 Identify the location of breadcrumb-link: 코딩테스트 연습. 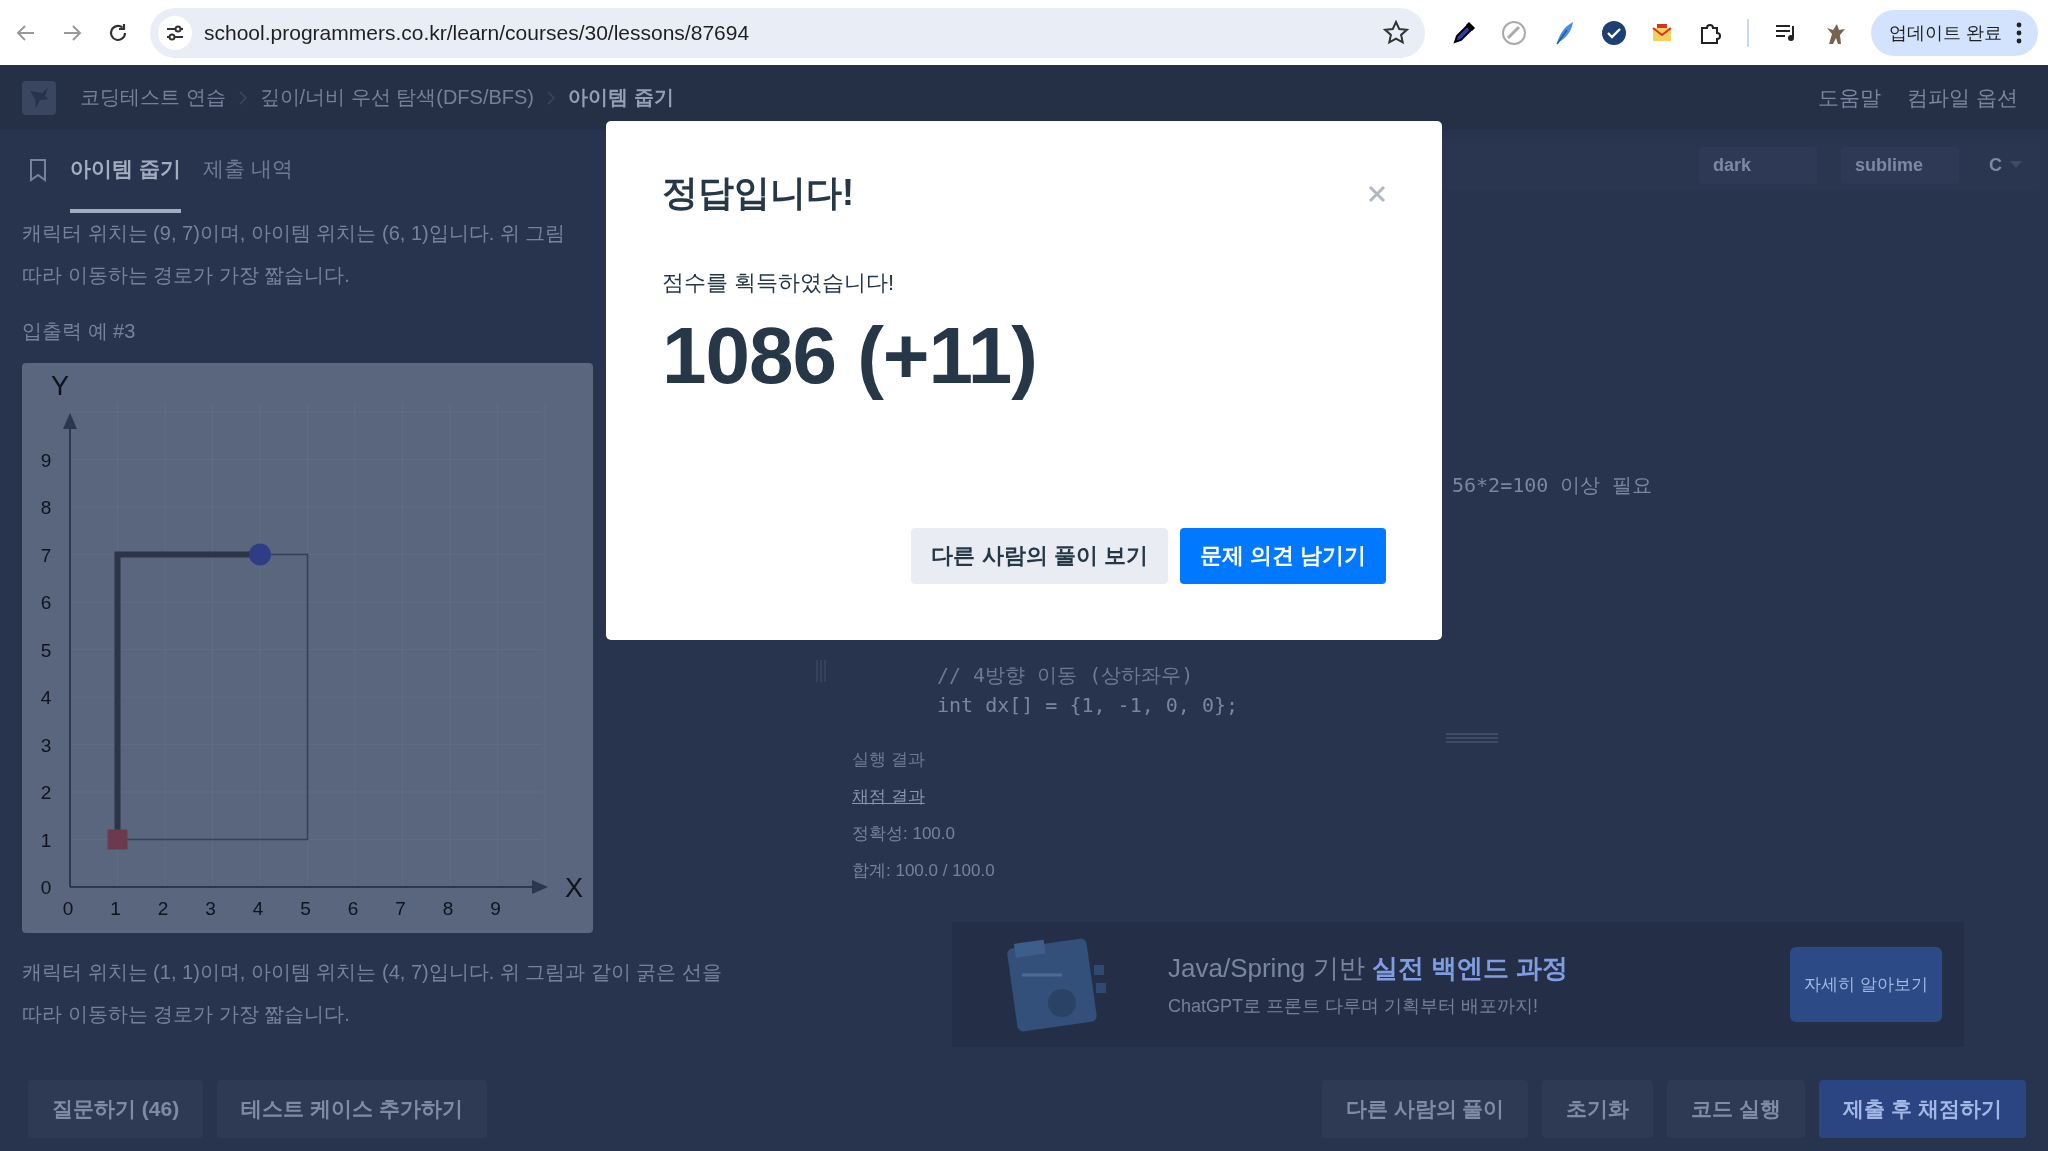
(153, 97).